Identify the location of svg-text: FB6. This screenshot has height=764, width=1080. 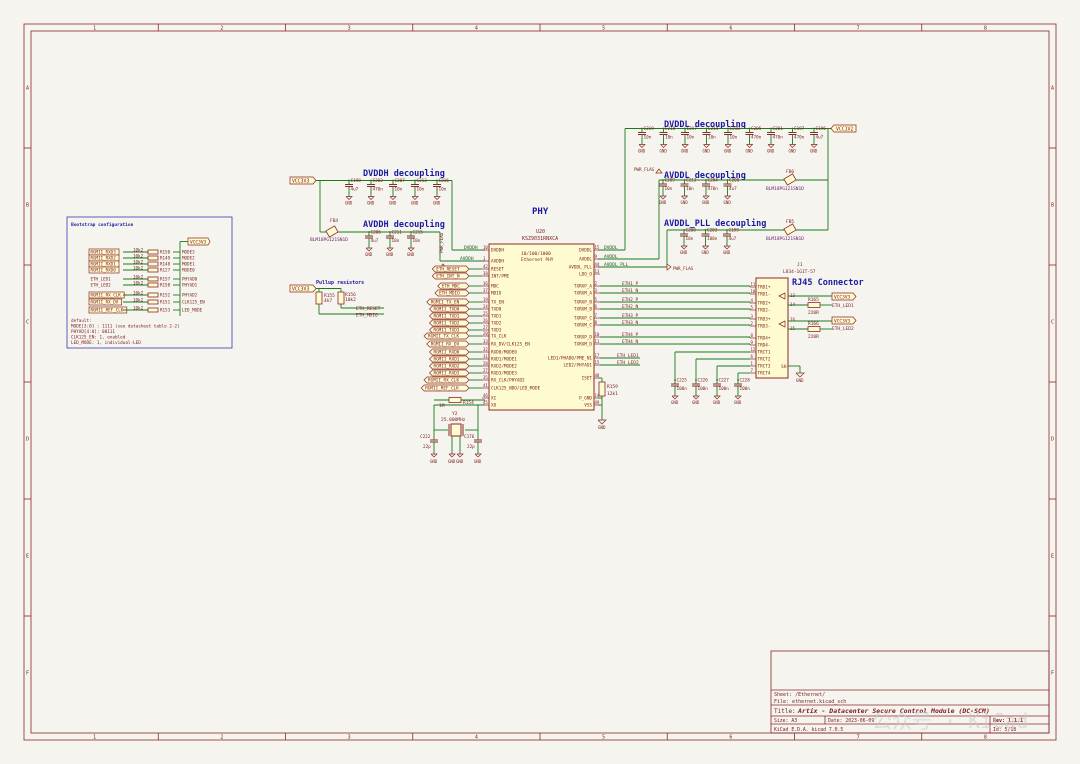
(790, 172).